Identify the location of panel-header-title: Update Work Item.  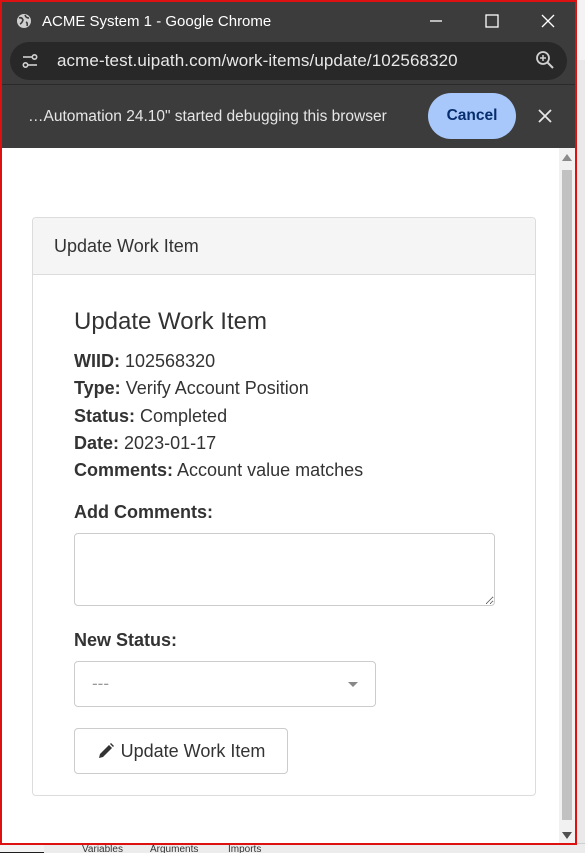
(126, 245).